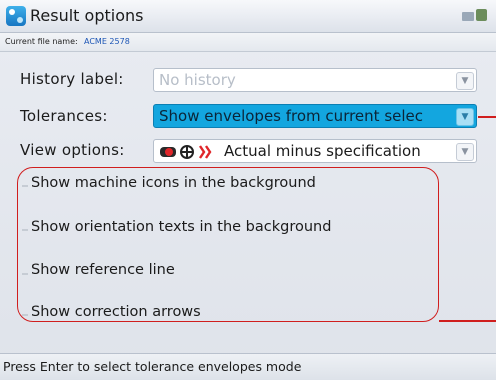  I want to click on option-machine-icons: Show machine icons in the background, so click(173, 183).